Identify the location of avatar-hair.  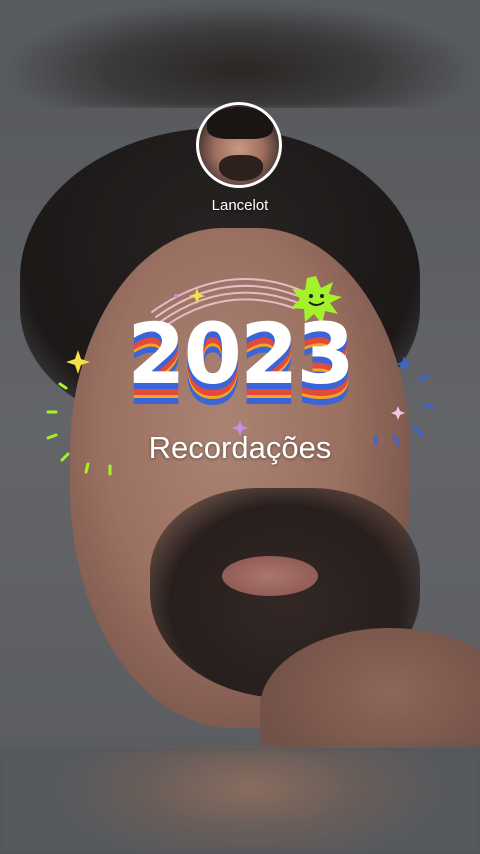
(240, 123).